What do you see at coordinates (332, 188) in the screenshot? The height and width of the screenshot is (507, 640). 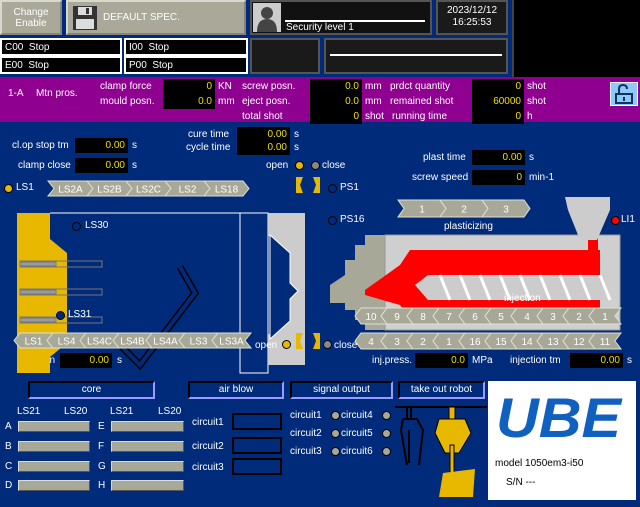 I see `ps1-led` at bounding box center [332, 188].